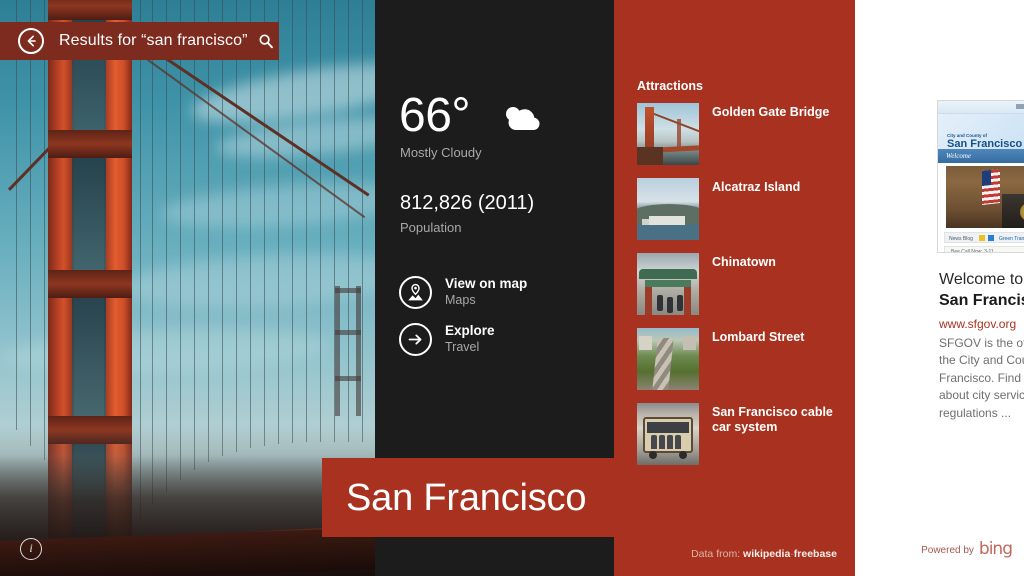 Image resolution: width=1024 pixels, height=576 pixels. I want to click on list-item: San Francisco cable car system, so click(739, 434).